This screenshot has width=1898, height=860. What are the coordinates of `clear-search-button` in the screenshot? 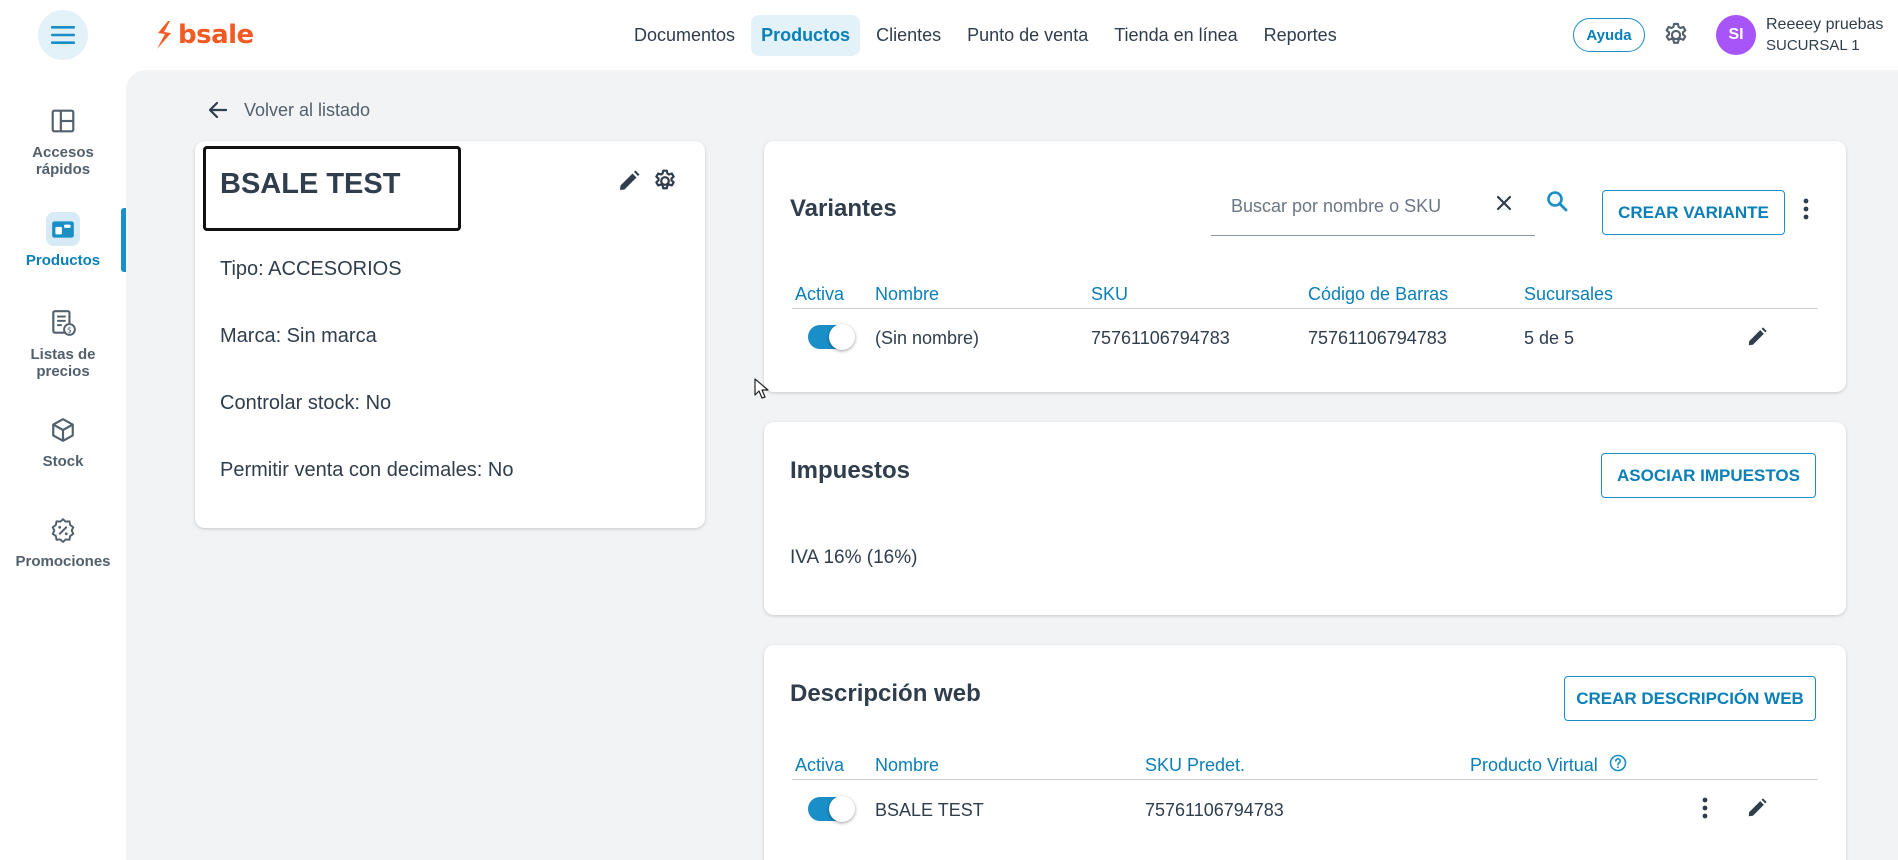 It's located at (1504, 203).